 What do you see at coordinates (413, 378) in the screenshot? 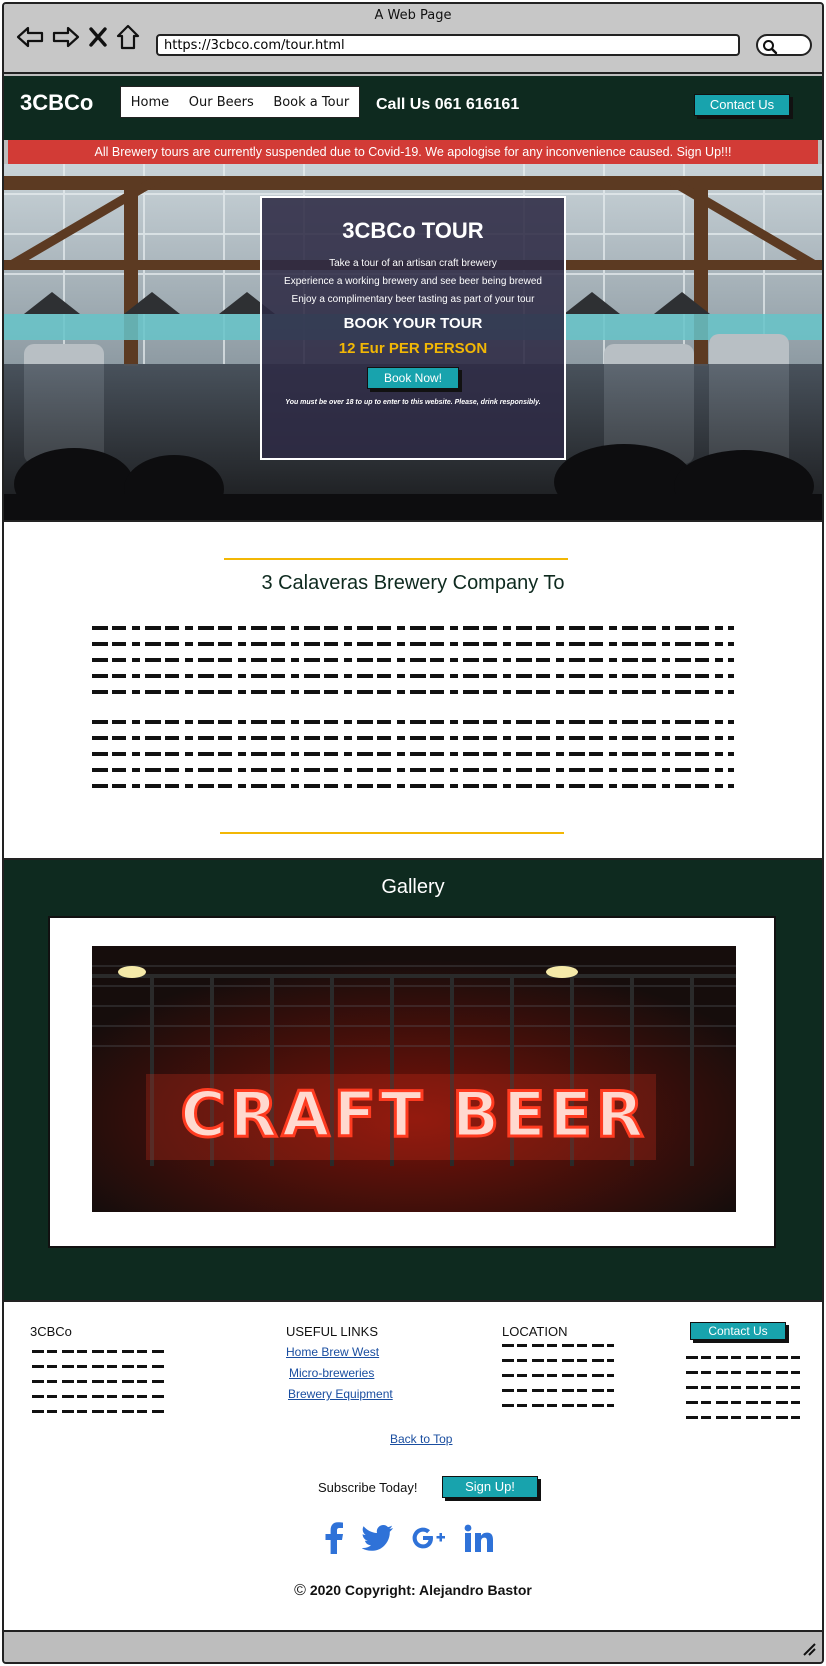
I see `book-now-button: Book Now!` at bounding box center [413, 378].